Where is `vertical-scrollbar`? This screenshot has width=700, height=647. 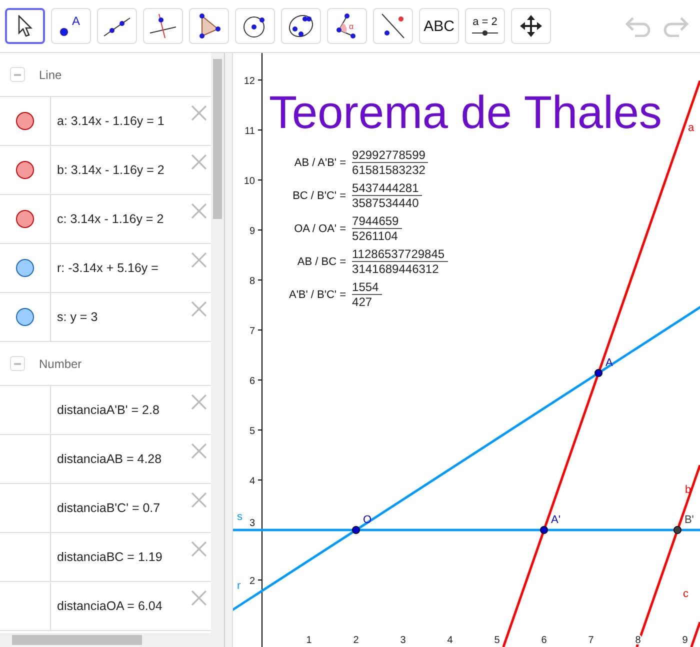
vertical-scrollbar is located at coordinates (217, 343).